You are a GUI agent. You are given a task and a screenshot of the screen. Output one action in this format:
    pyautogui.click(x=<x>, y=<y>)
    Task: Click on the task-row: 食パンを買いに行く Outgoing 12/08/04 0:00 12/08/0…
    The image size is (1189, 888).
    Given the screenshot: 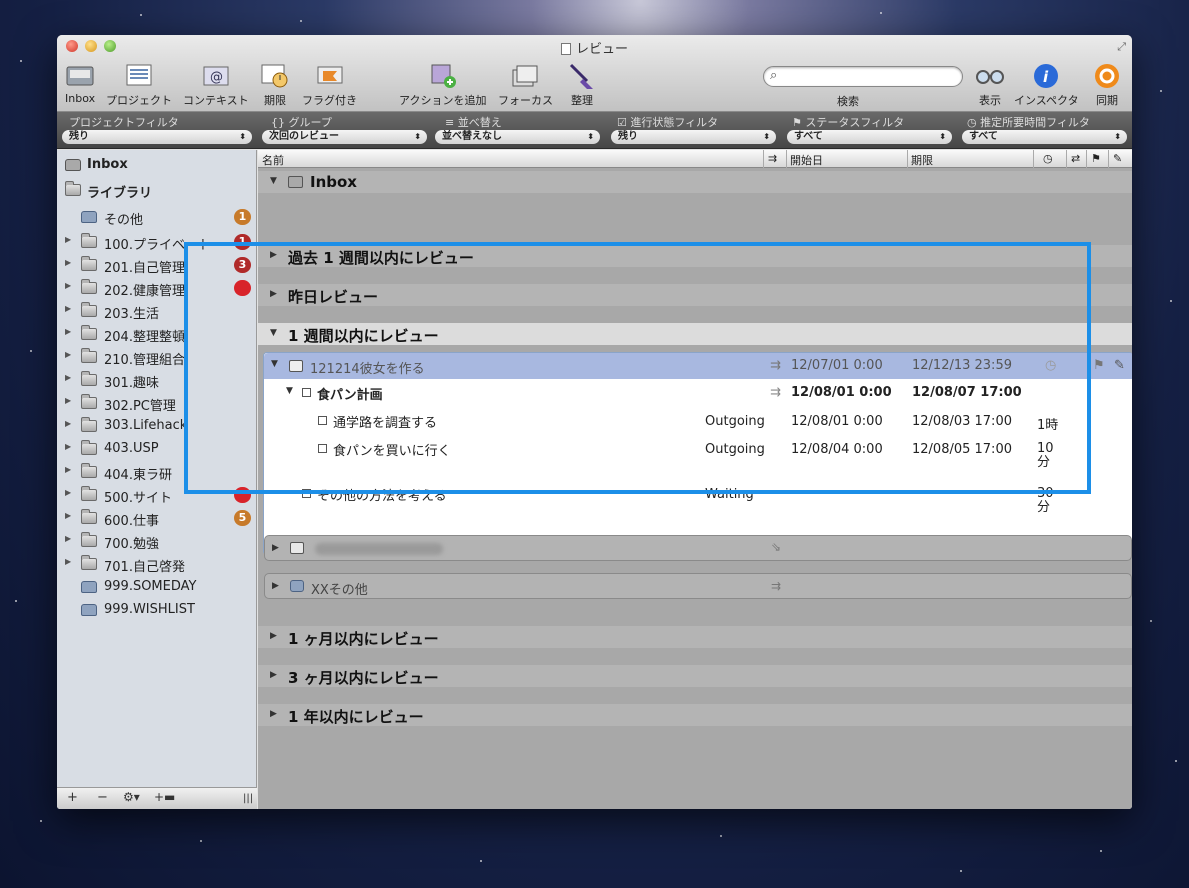 What is the action you would take?
    pyautogui.click(x=698, y=457)
    